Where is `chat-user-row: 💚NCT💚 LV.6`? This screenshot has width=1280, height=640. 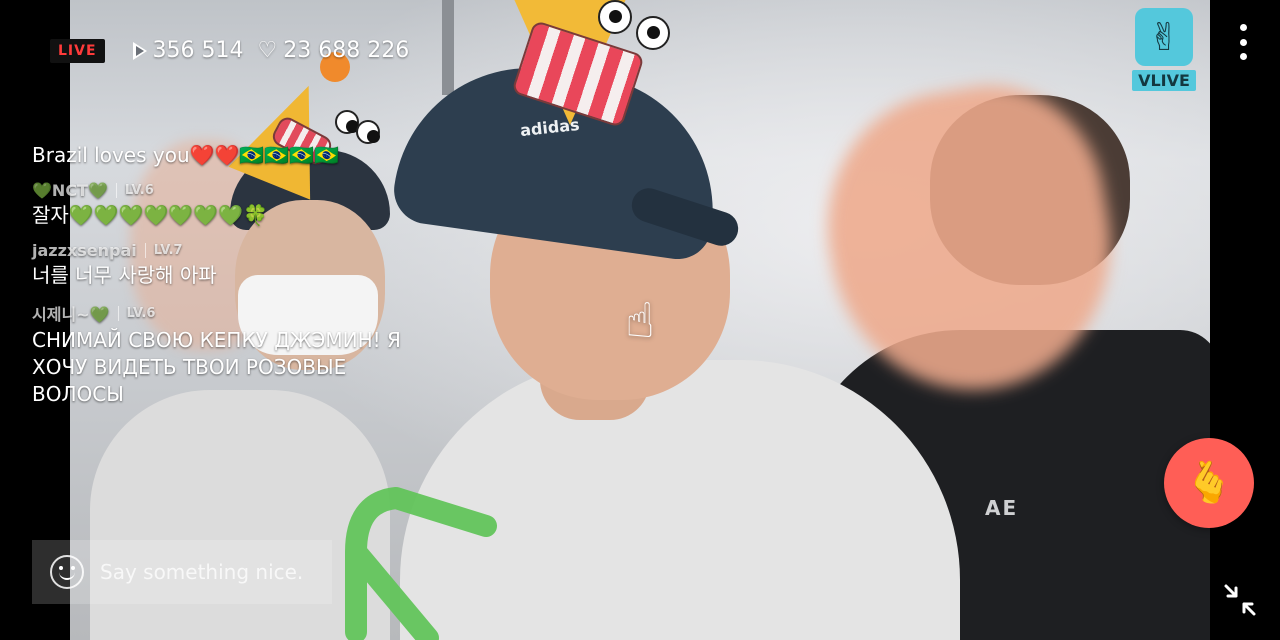
chat-user-row: 💚NCT💚 LV.6 is located at coordinates (242, 190).